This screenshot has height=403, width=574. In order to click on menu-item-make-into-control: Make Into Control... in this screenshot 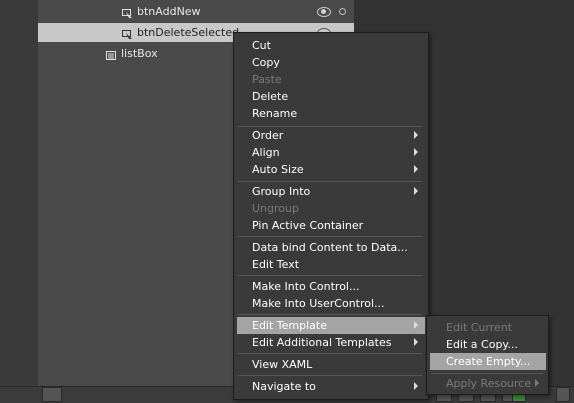, I will do `click(331, 286)`.